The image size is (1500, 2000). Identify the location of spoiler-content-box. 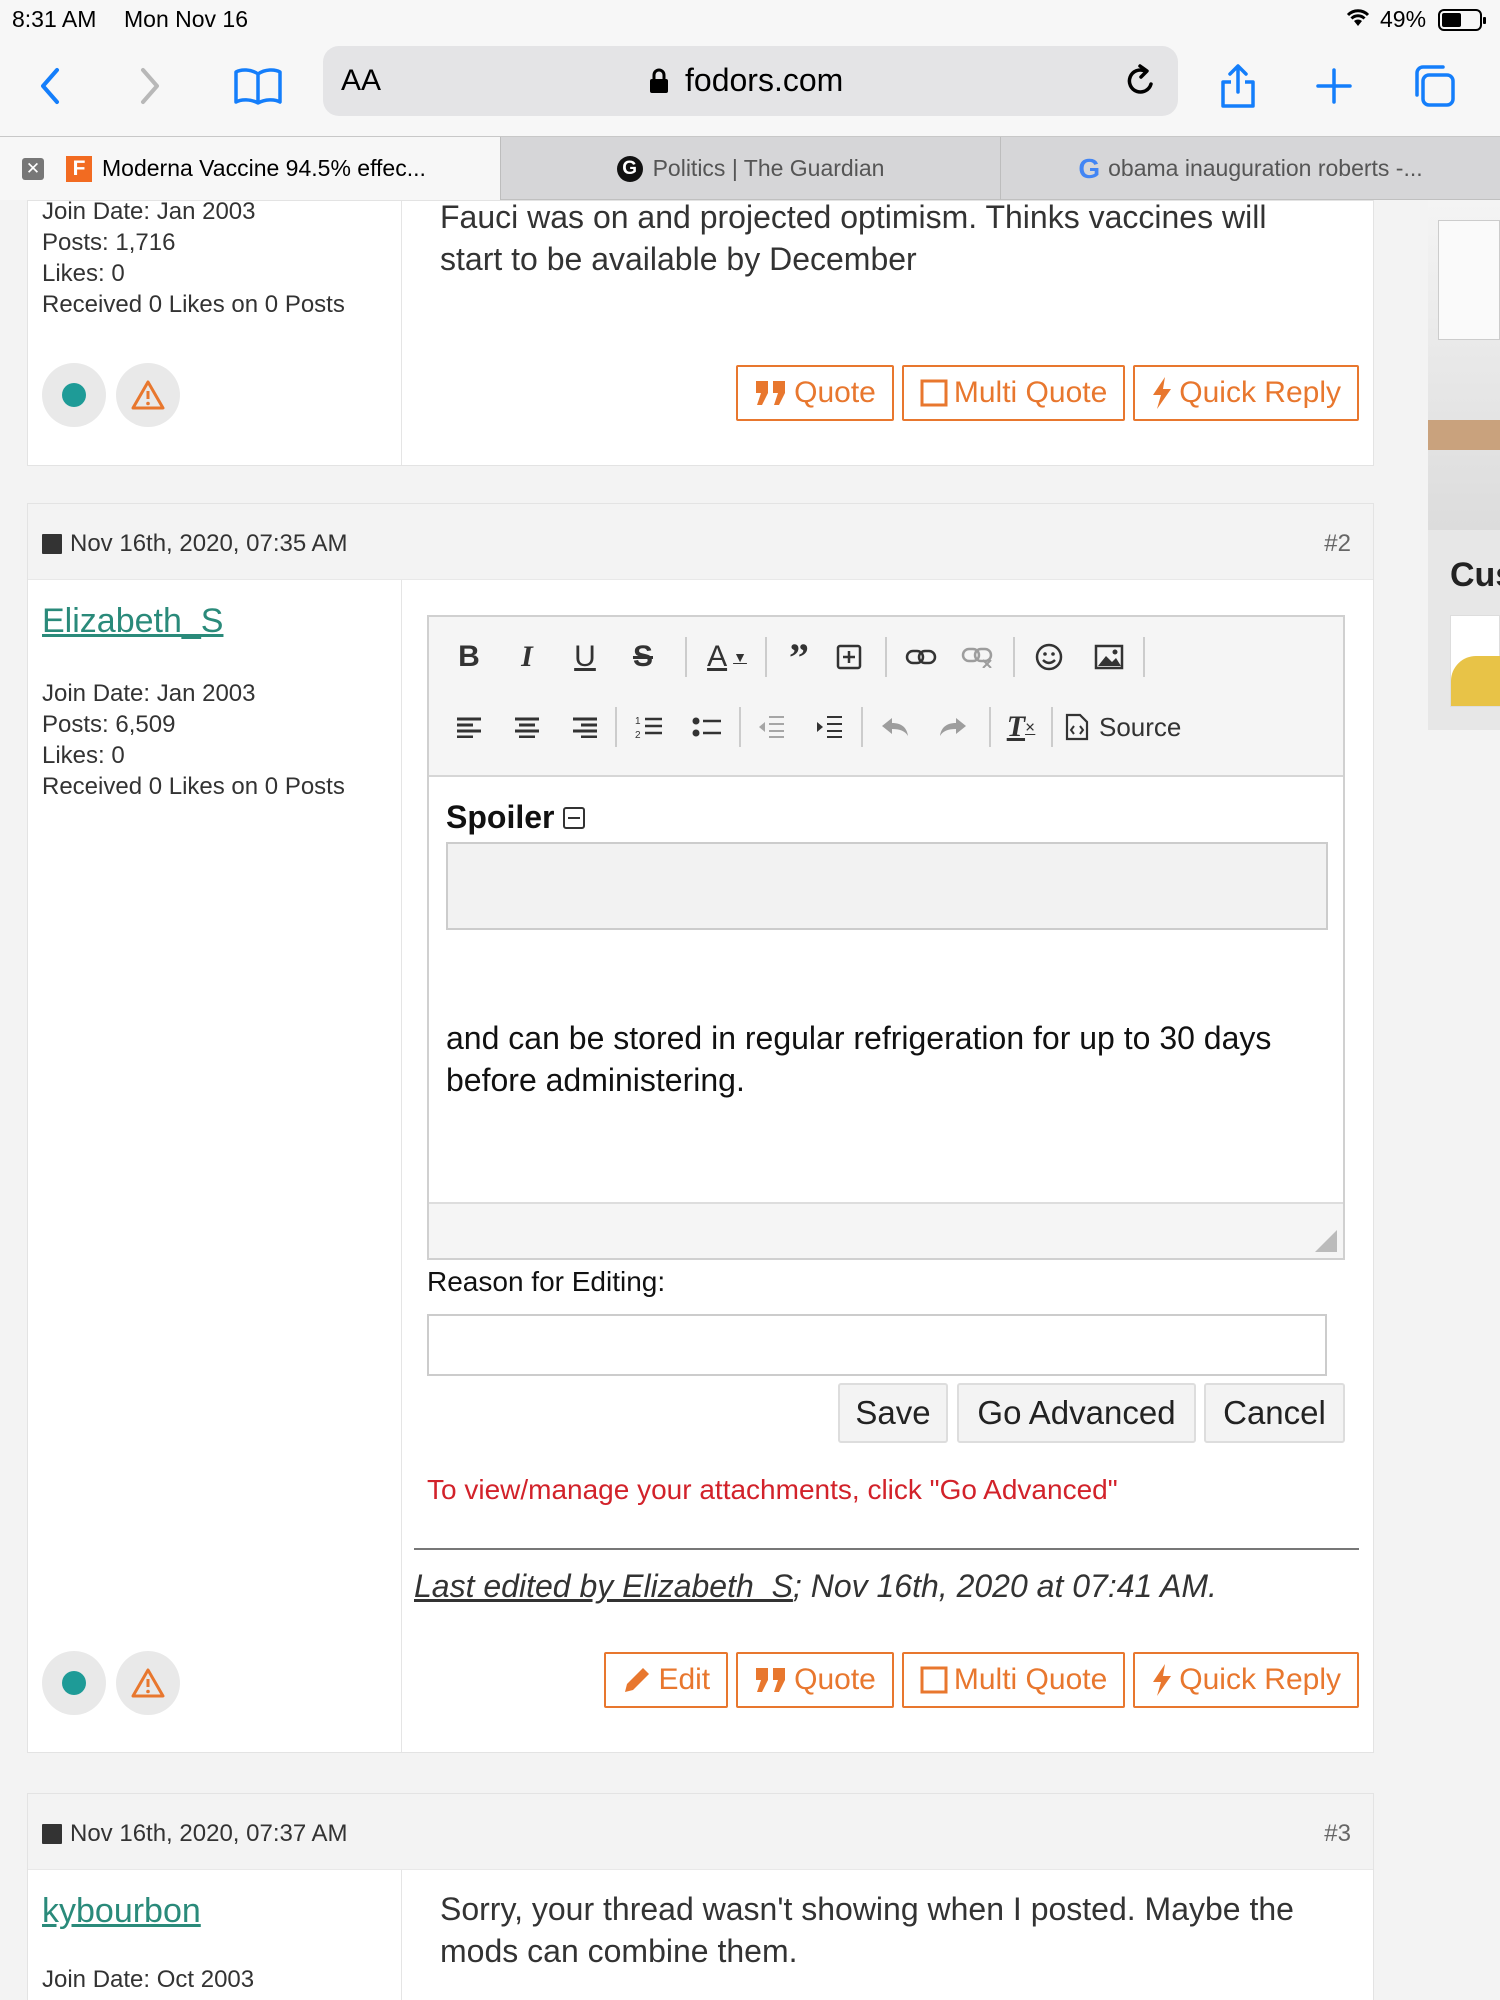
(887, 886).